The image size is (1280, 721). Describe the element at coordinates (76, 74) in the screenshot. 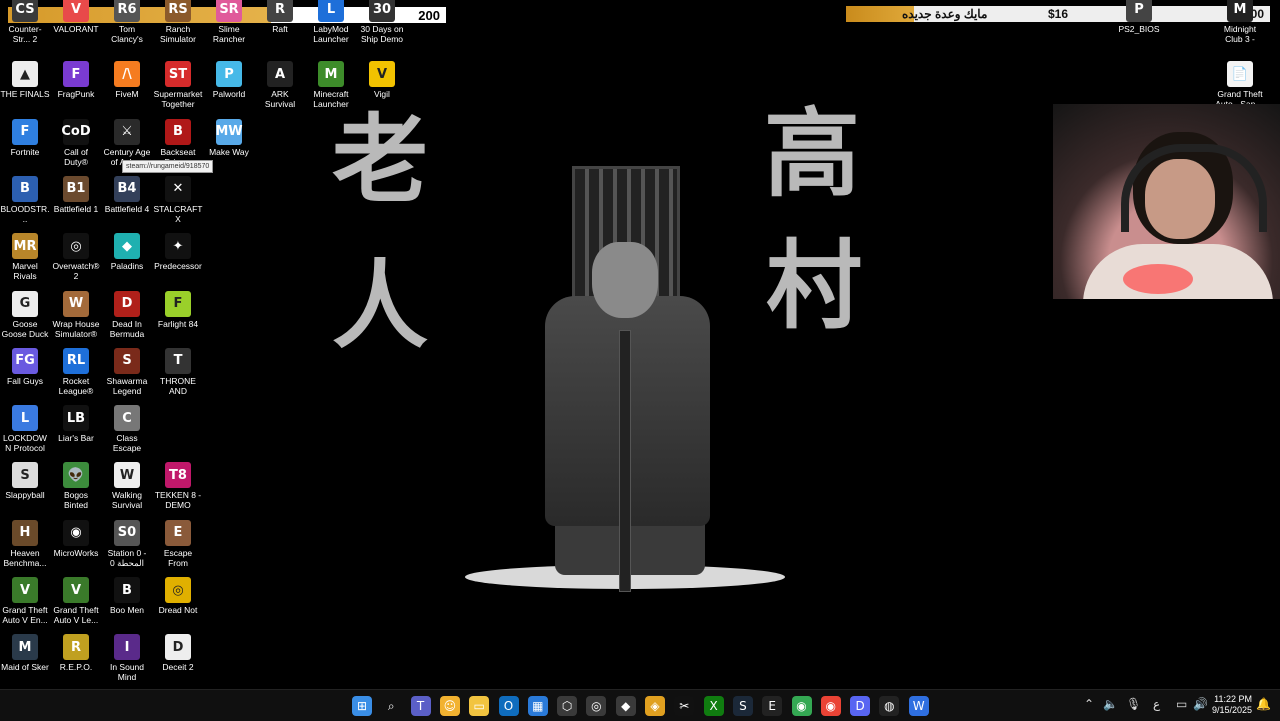

I see `fragpunk-icon: F` at that location.